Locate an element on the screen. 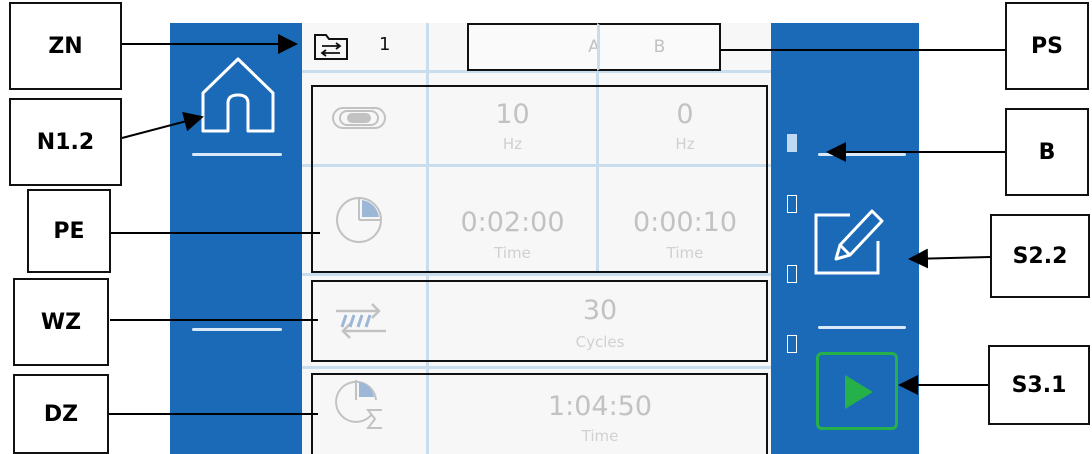 Image resolution: width=1092 pixels, height=454 pixels. callout-s22: S2.2 is located at coordinates (1040, 256).